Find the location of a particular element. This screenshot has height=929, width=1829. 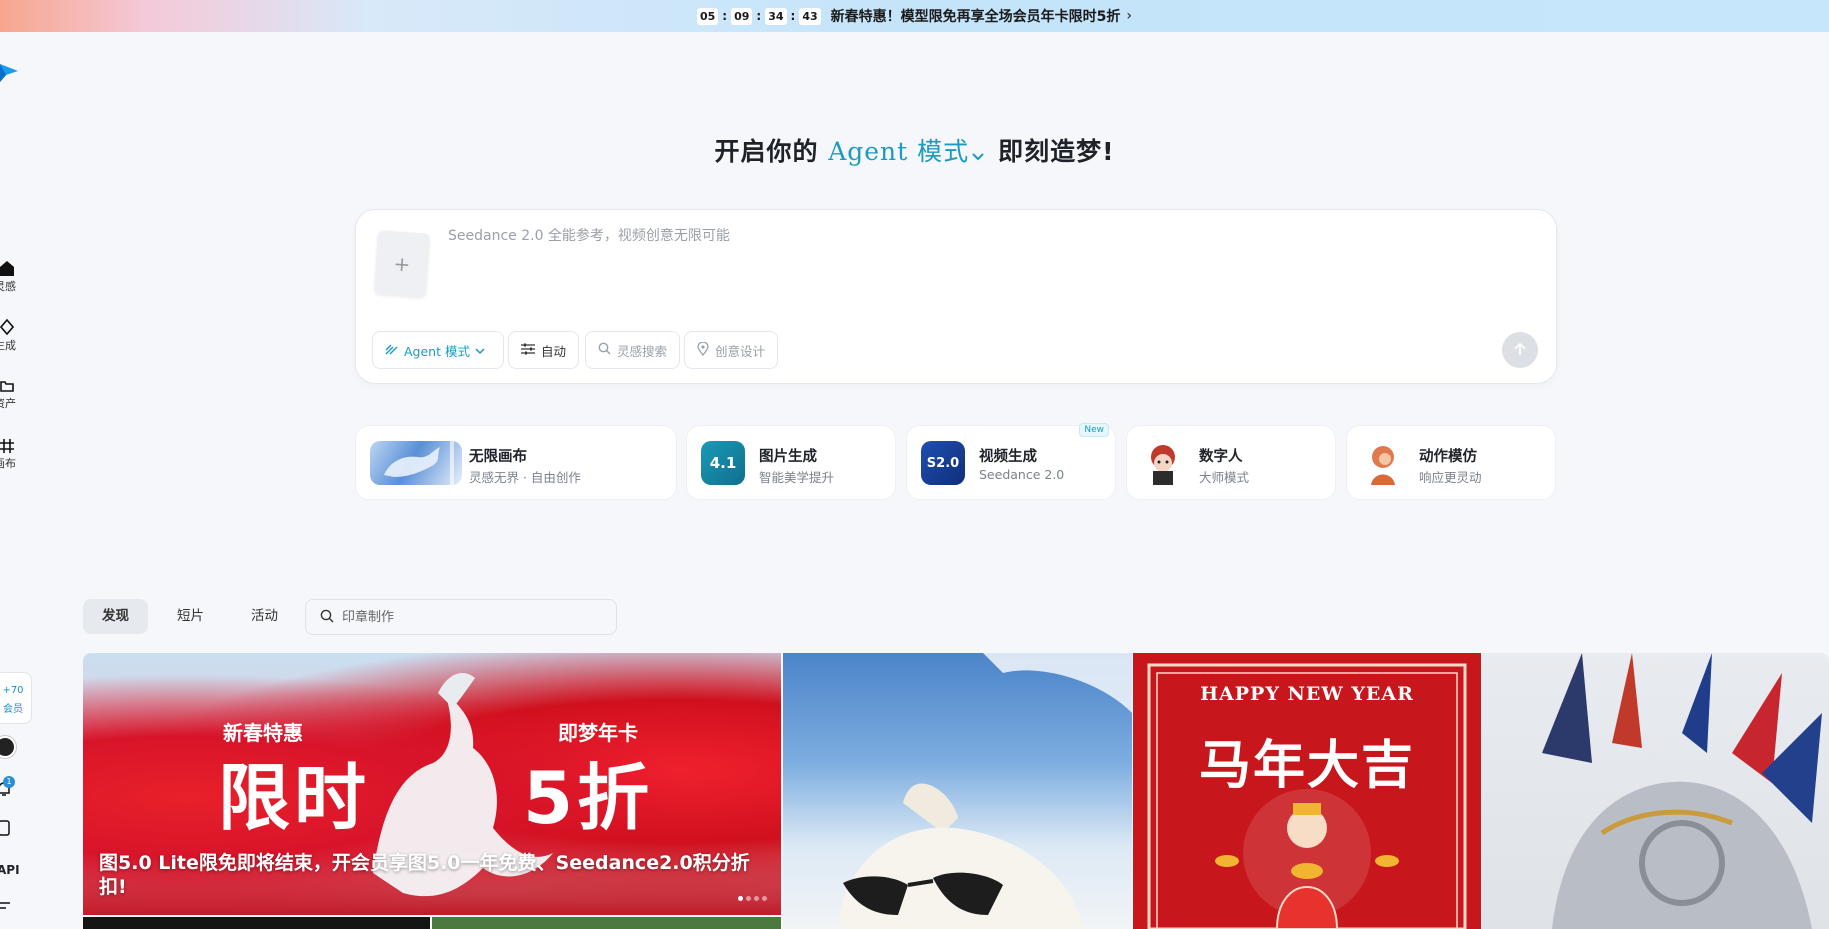

sidebar-item-label: 画布 is located at coordinates (8, 463).